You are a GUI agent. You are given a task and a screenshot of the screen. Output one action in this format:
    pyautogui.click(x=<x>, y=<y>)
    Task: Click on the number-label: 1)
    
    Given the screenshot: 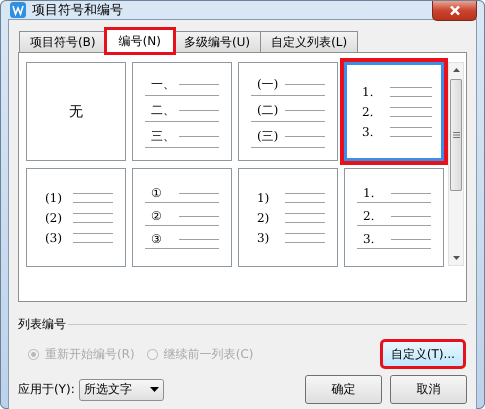 What is the action you would take?
    pyautogui.click(x=263, y=197)
    